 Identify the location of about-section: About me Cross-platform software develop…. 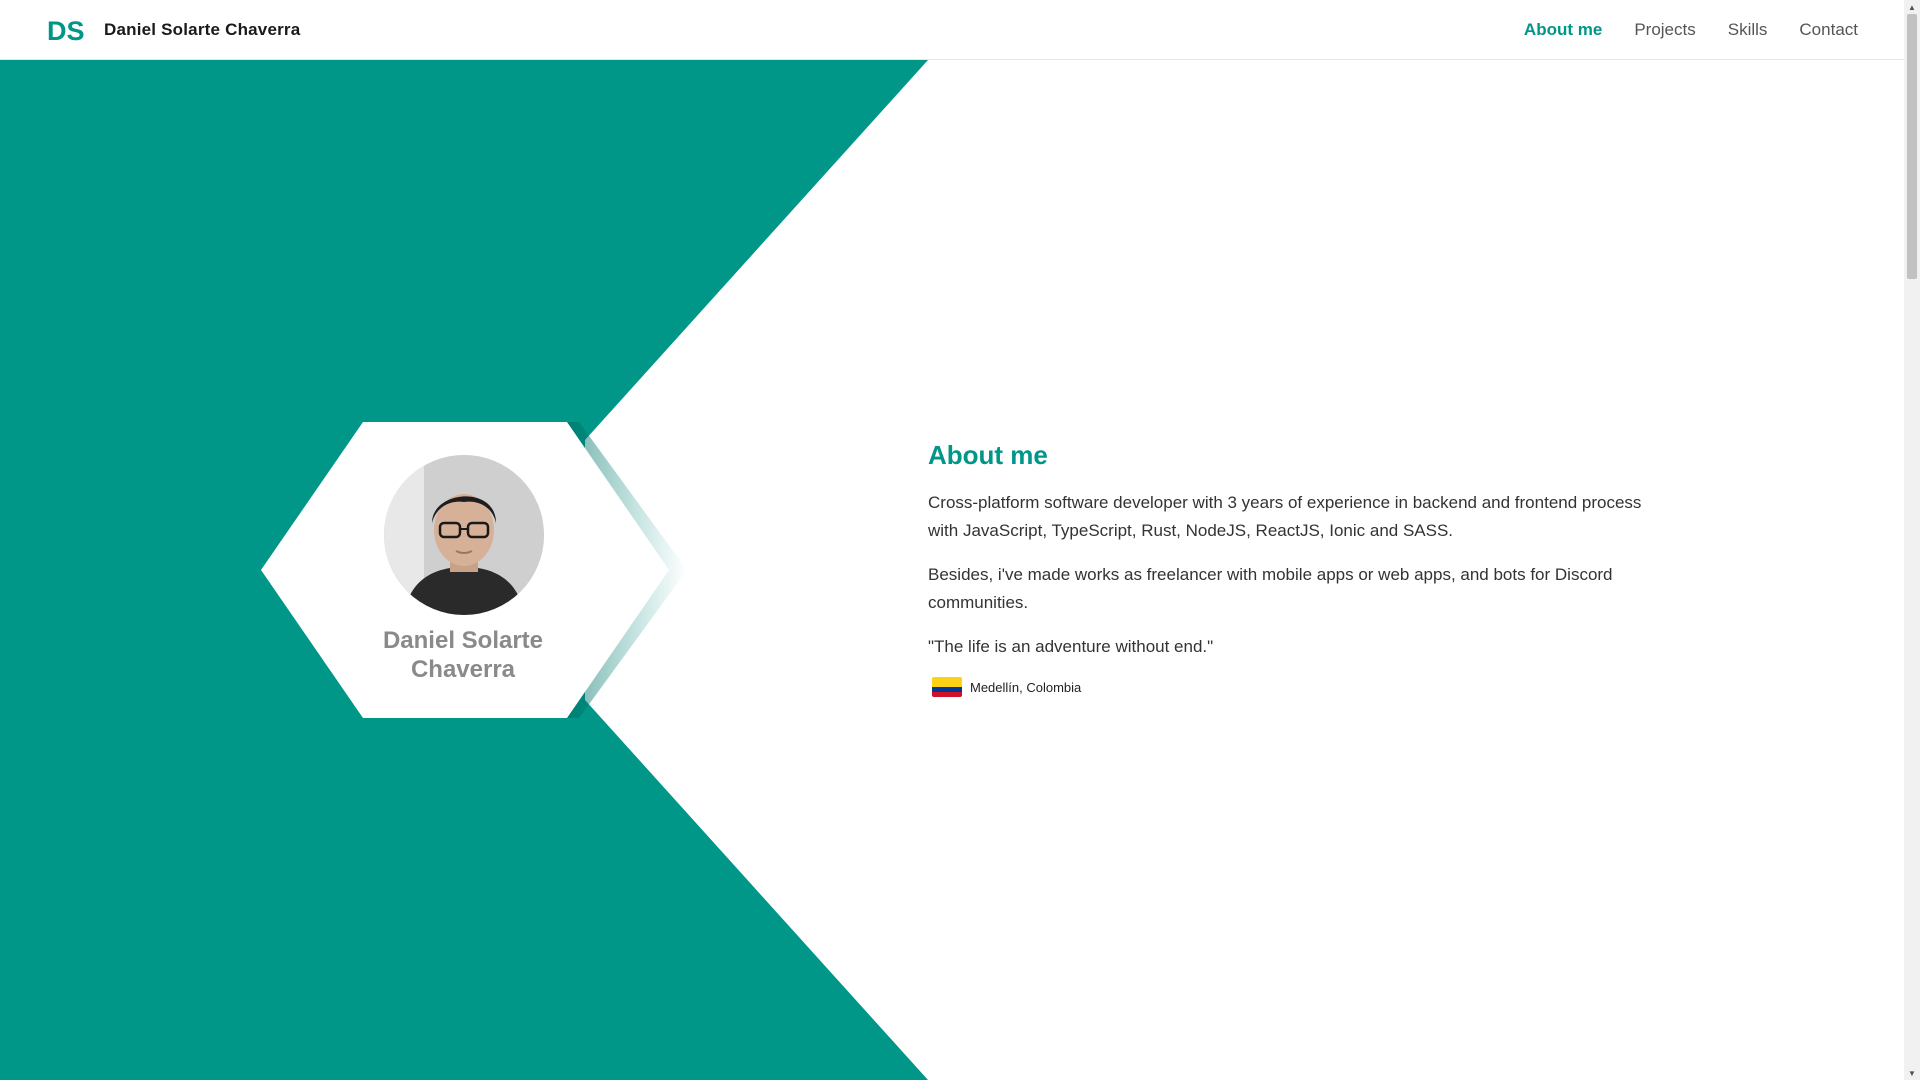
(1298, 568).